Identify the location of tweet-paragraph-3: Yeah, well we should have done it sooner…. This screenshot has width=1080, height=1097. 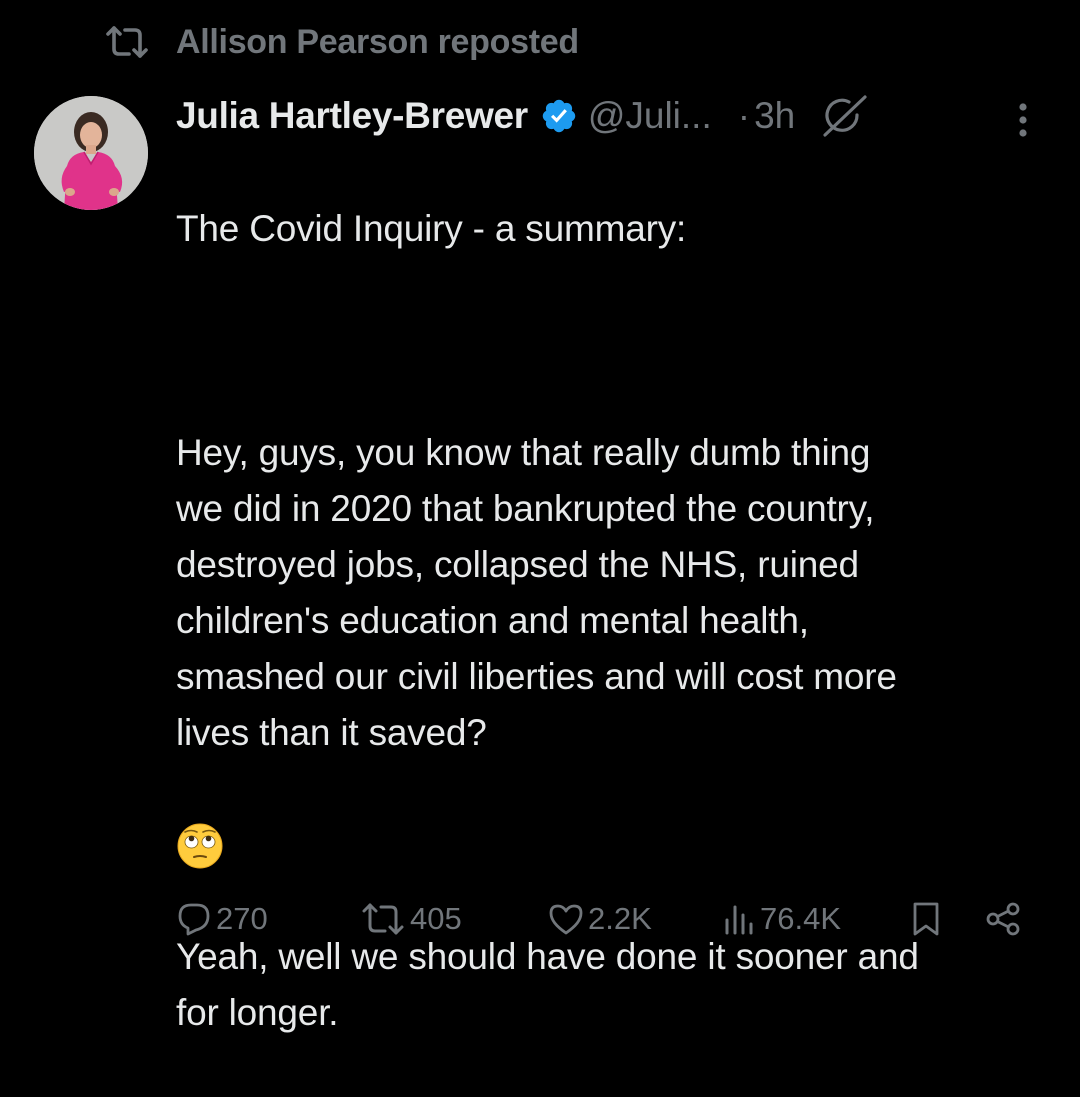
(547, 984).